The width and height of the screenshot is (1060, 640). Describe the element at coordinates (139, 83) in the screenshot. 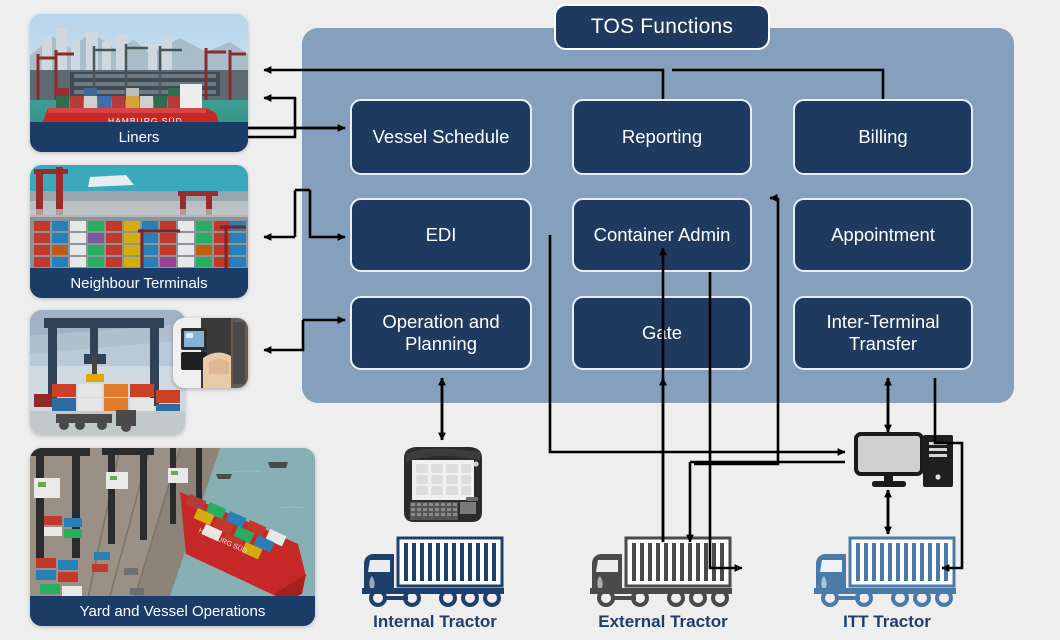

I see `actor-card-liners: HAMBURG SÜD Liners` at that location.